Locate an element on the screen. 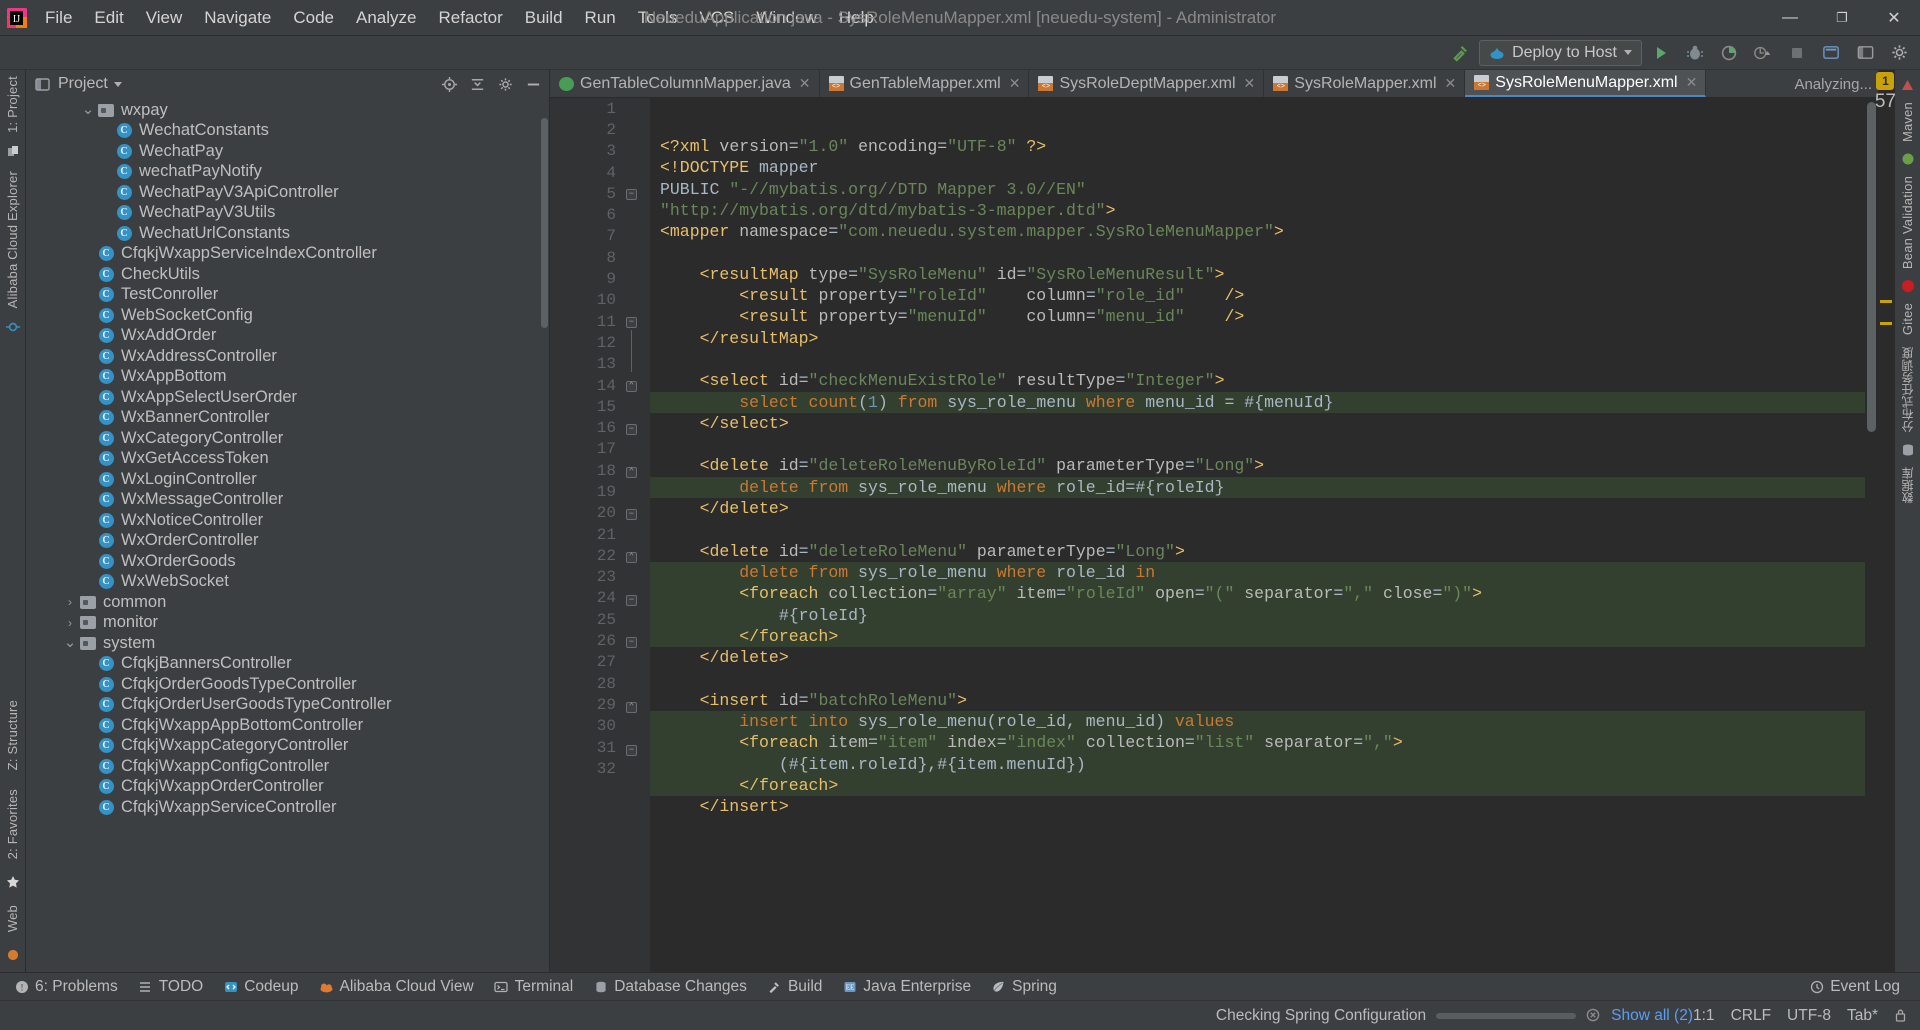 The width and height of the screenshot is (1920, 1030). menu-run: Run is located at coordinates (600, 18).